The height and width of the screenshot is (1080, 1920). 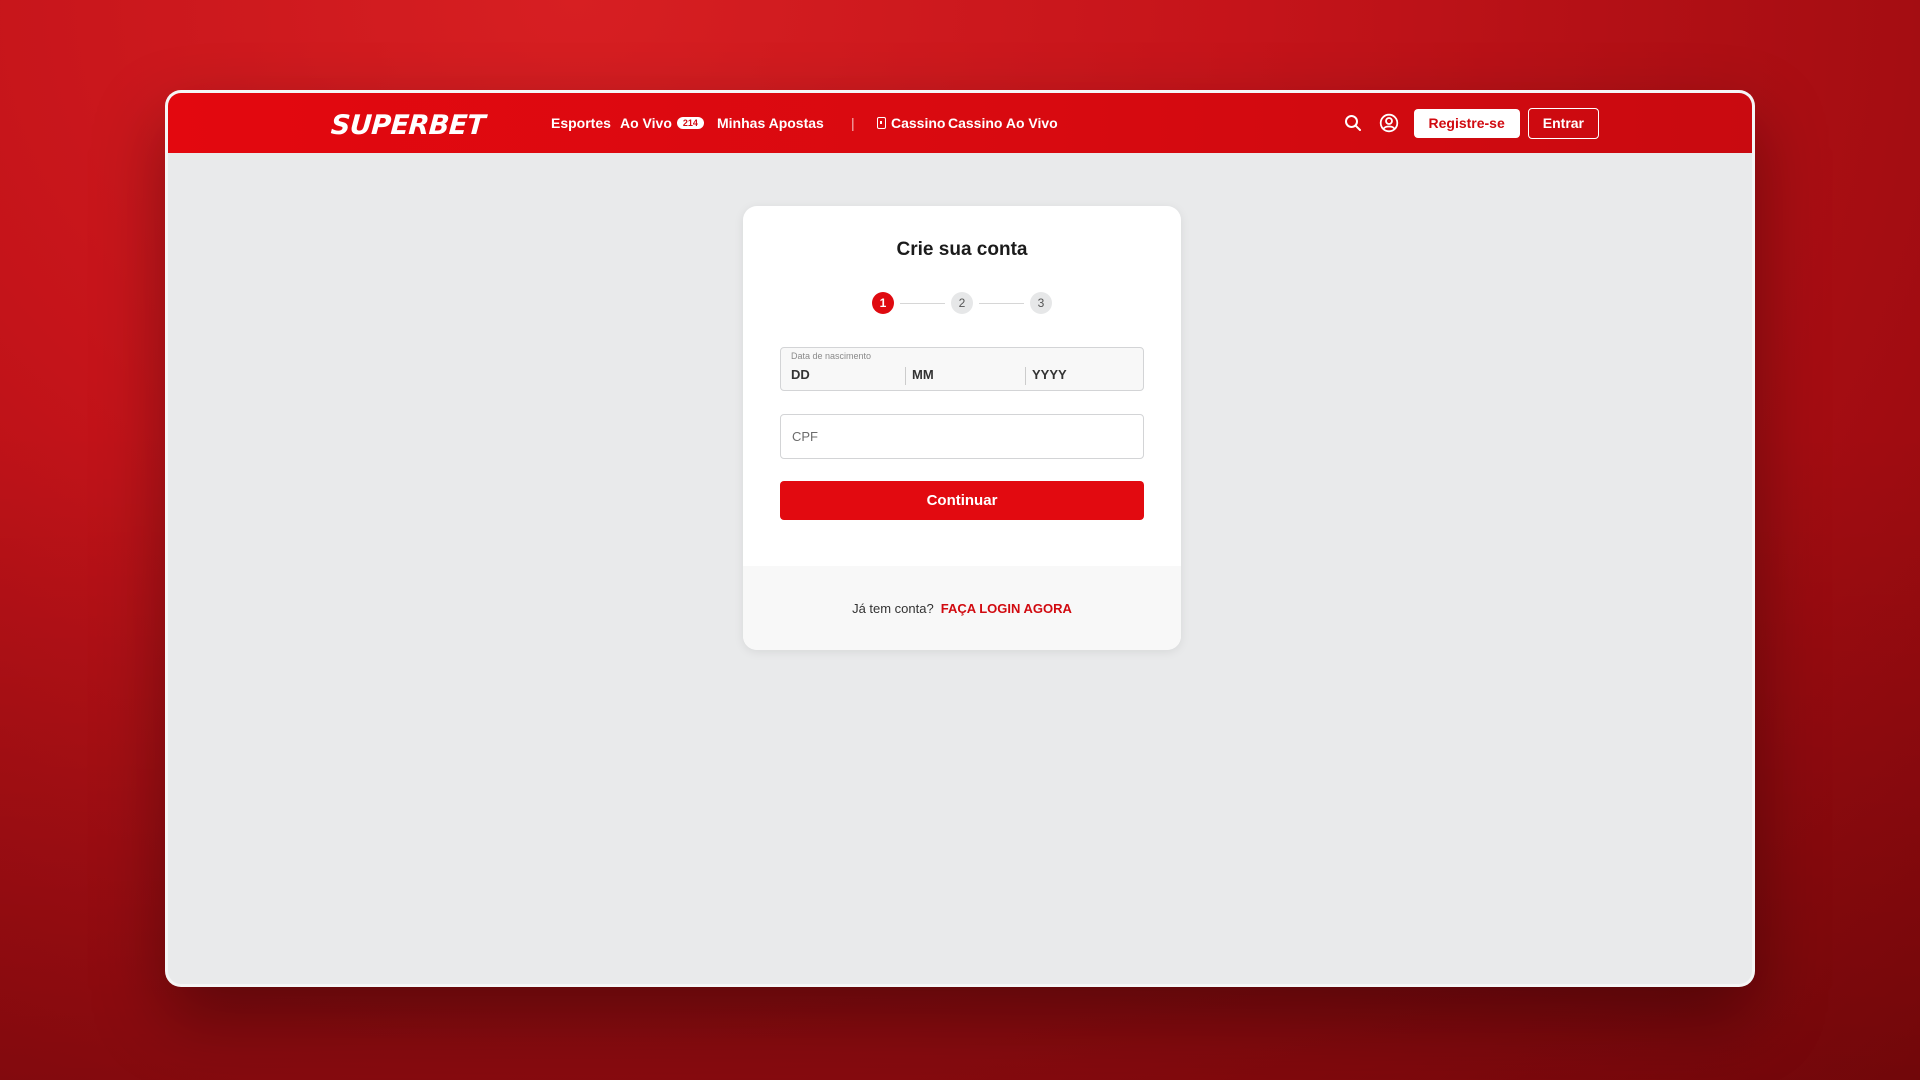 What do you see at coordinates (1049, 374) in the screenshot?
I see `birthdate-year-input: YYYY` at bounding box center [1049, 374].